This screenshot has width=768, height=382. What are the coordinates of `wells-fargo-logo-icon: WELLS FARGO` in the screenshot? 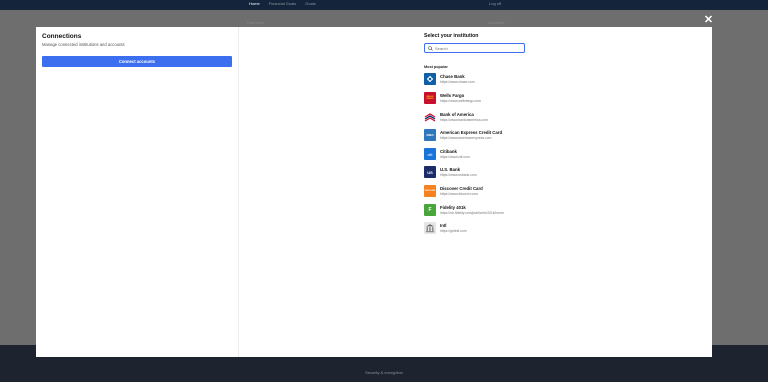 It's located at (430, 98).